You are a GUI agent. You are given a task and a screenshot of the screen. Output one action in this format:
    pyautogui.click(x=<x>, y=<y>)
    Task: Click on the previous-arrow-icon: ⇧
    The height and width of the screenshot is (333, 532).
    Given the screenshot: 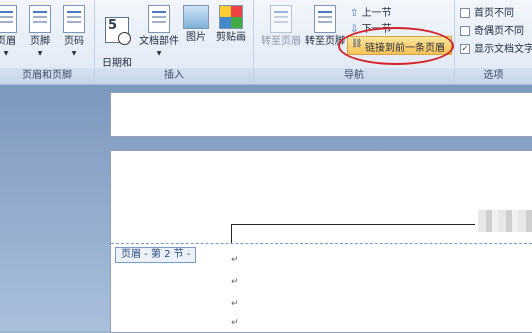 What is the action you would take?
    pyautogui.click(x=354, y=13)
    